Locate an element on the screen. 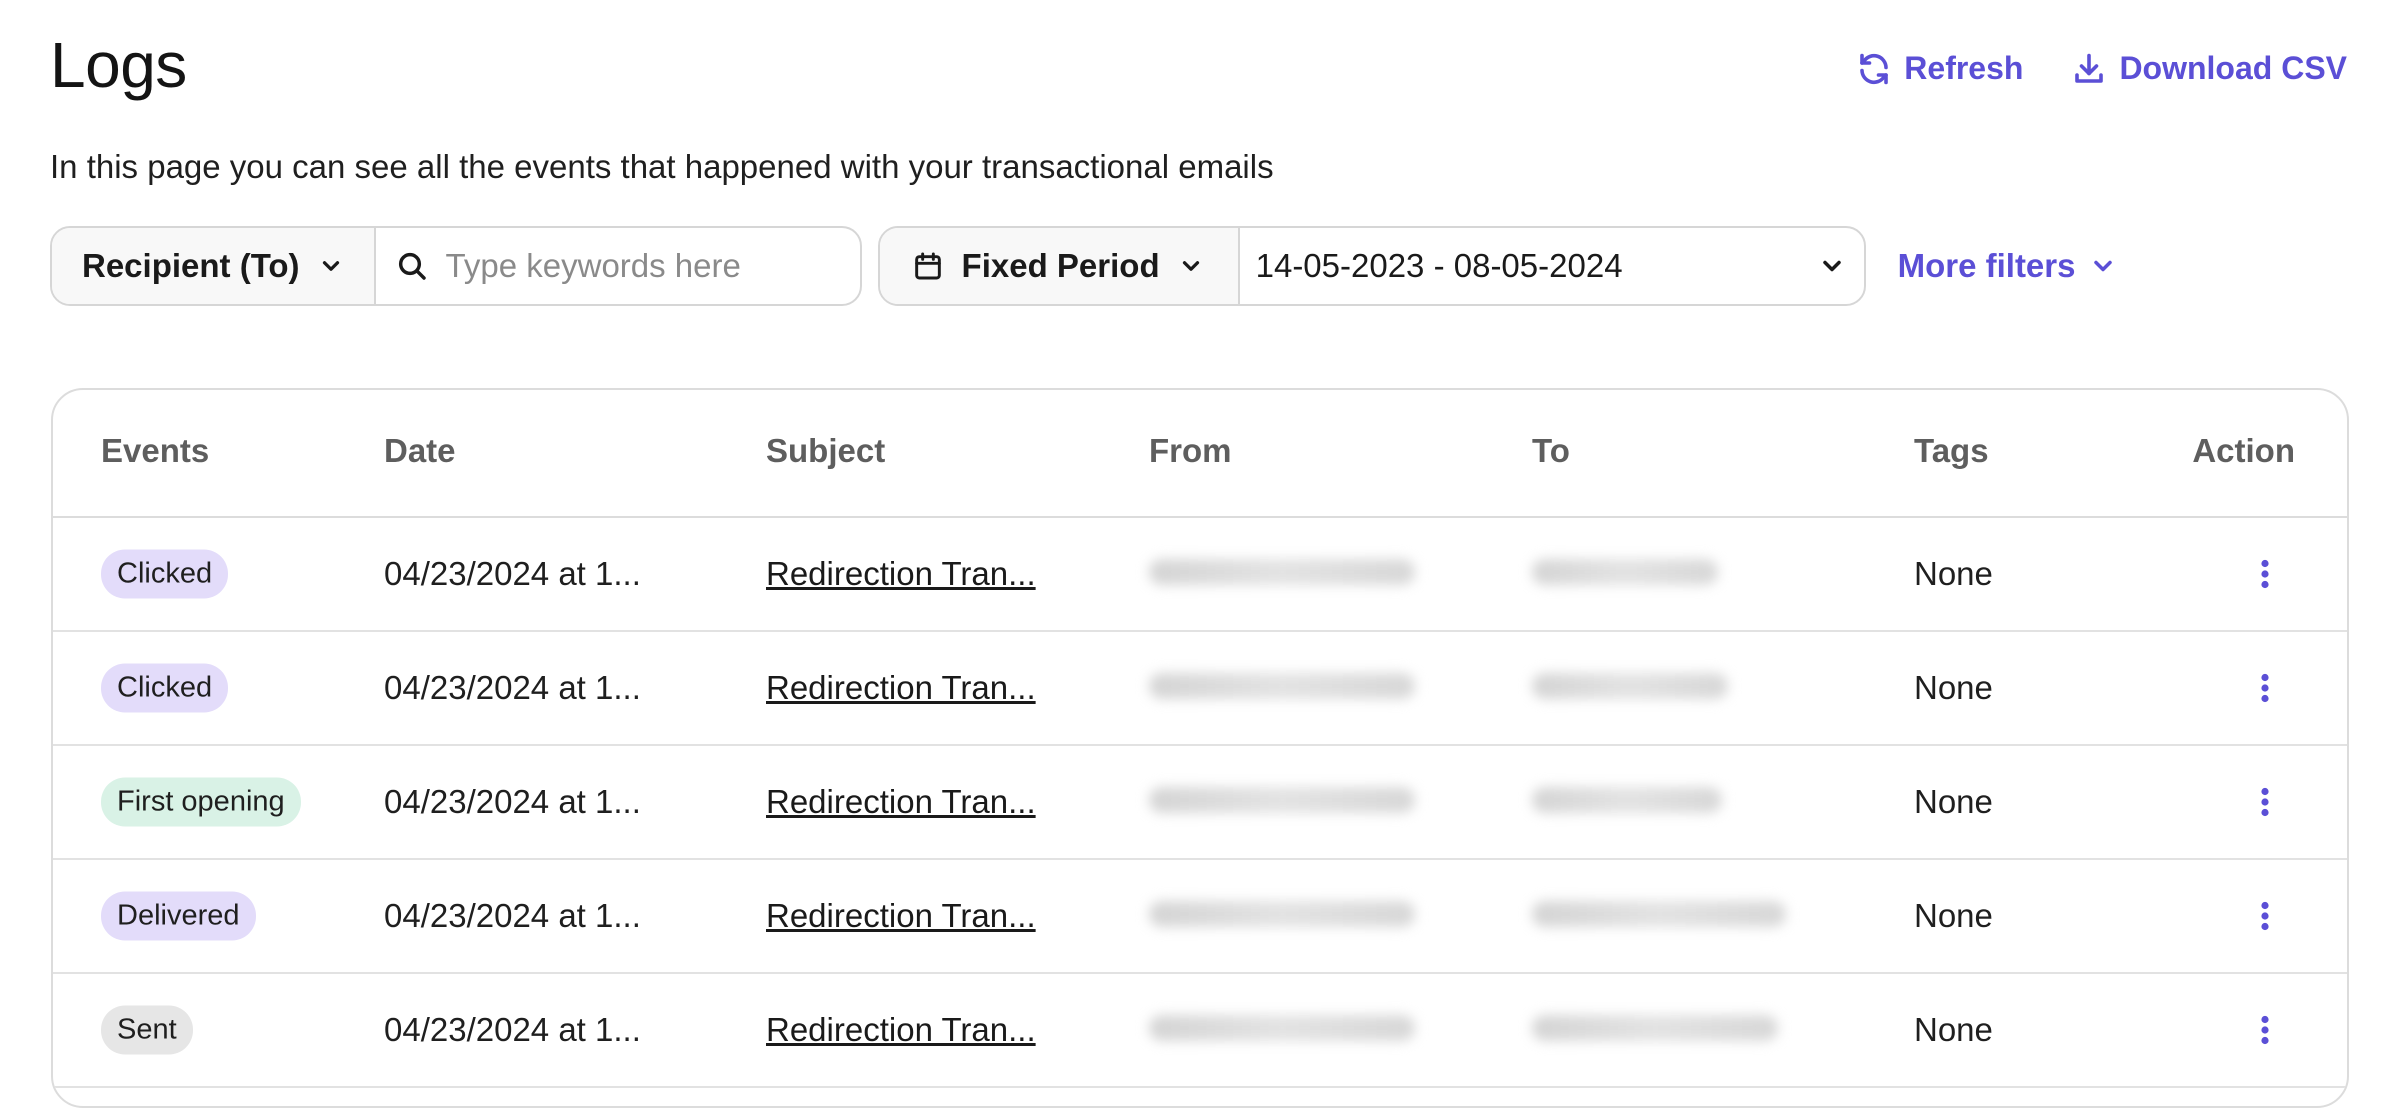 This screenshot has width=2402, height=1108. event-cell: Delivered is located at coordinates (178, 916).